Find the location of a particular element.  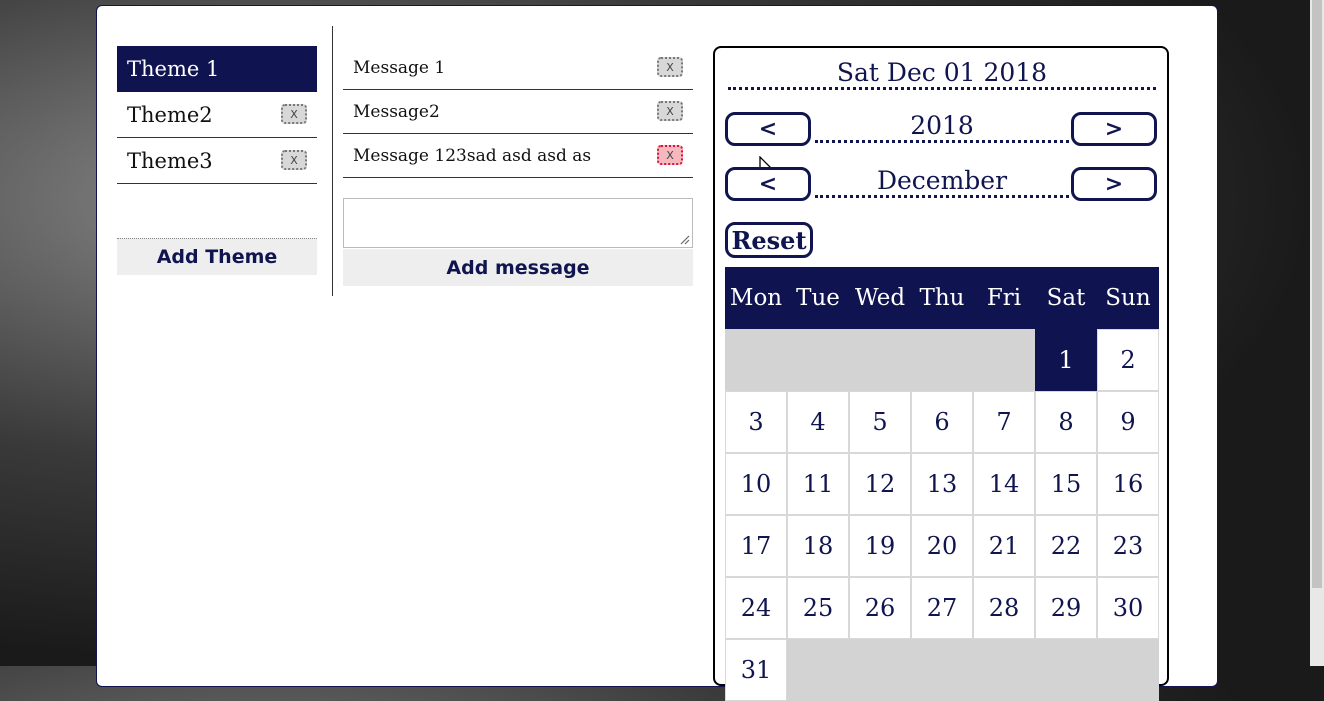

day-cell: 4 is located at coordinates (818, 422).